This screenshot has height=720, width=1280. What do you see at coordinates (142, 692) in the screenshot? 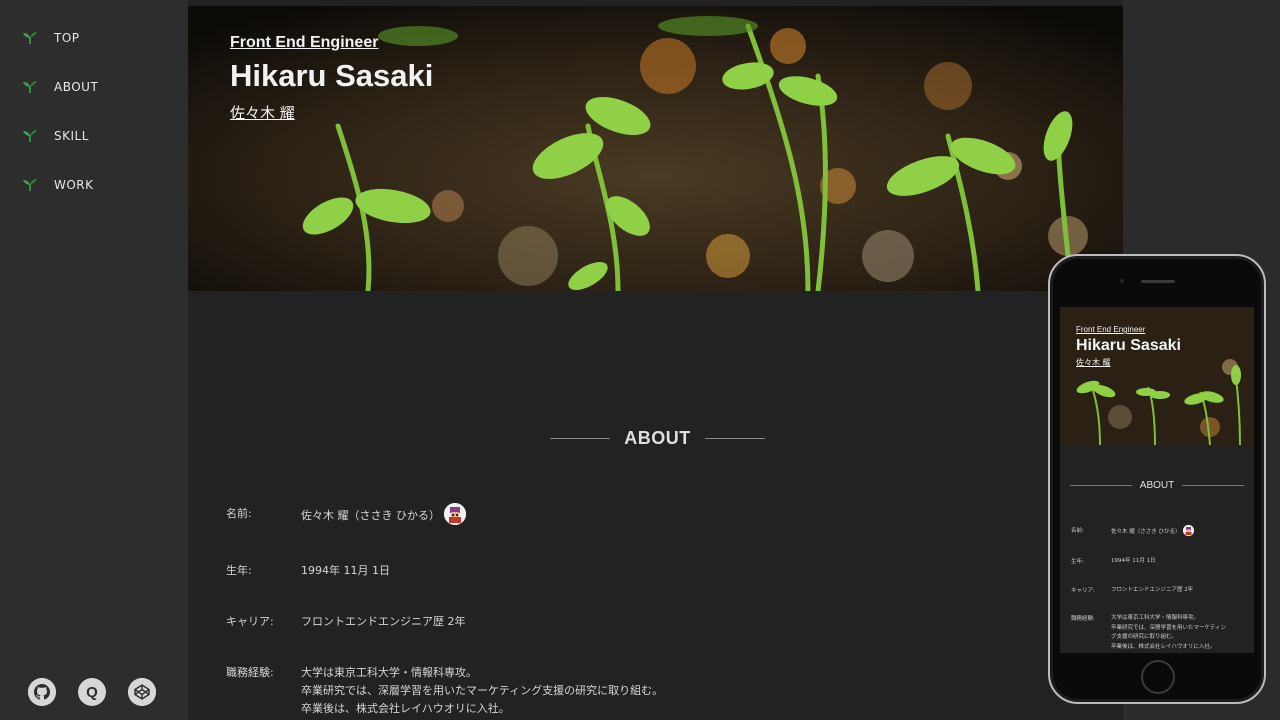
I see `codepen-icon` at bounding box center [142, 692].